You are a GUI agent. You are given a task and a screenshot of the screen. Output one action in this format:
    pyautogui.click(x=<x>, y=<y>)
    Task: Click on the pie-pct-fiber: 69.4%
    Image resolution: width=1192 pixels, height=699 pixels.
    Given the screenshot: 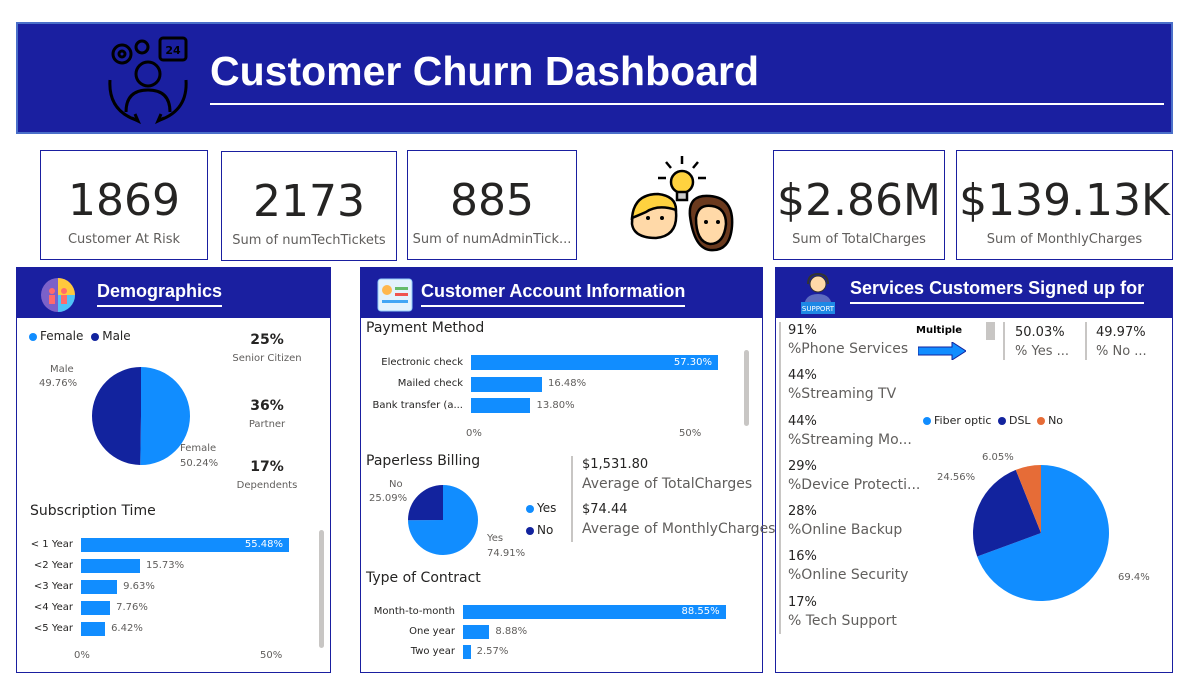 What is the action you would take?
    pyautogui.click(x=1134, y=577)
    